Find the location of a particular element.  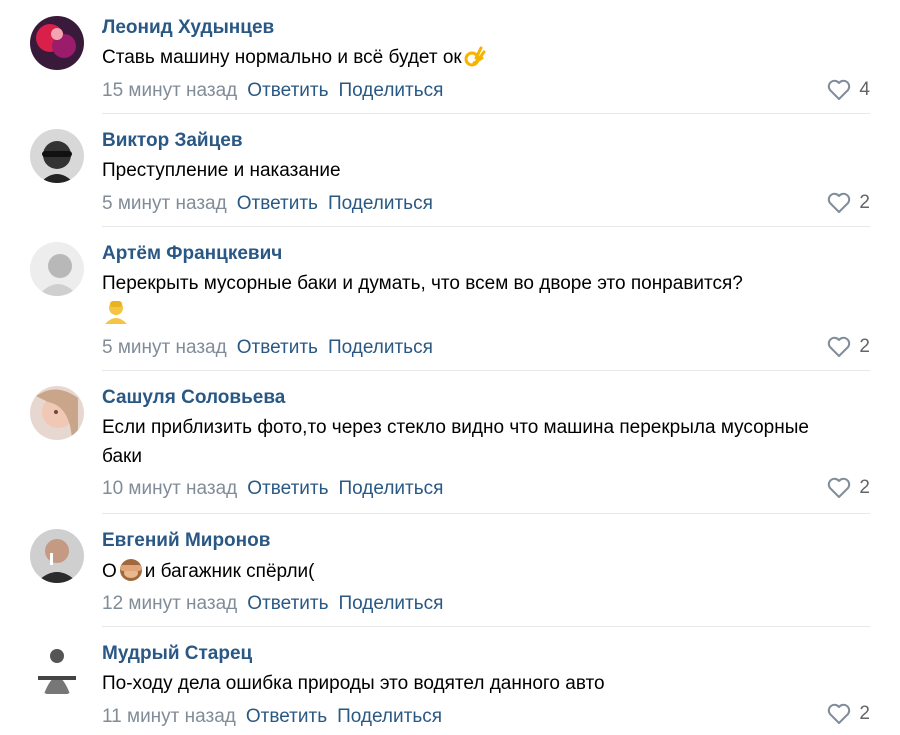

ok-hand-icon is located at coordinates (474, 56).